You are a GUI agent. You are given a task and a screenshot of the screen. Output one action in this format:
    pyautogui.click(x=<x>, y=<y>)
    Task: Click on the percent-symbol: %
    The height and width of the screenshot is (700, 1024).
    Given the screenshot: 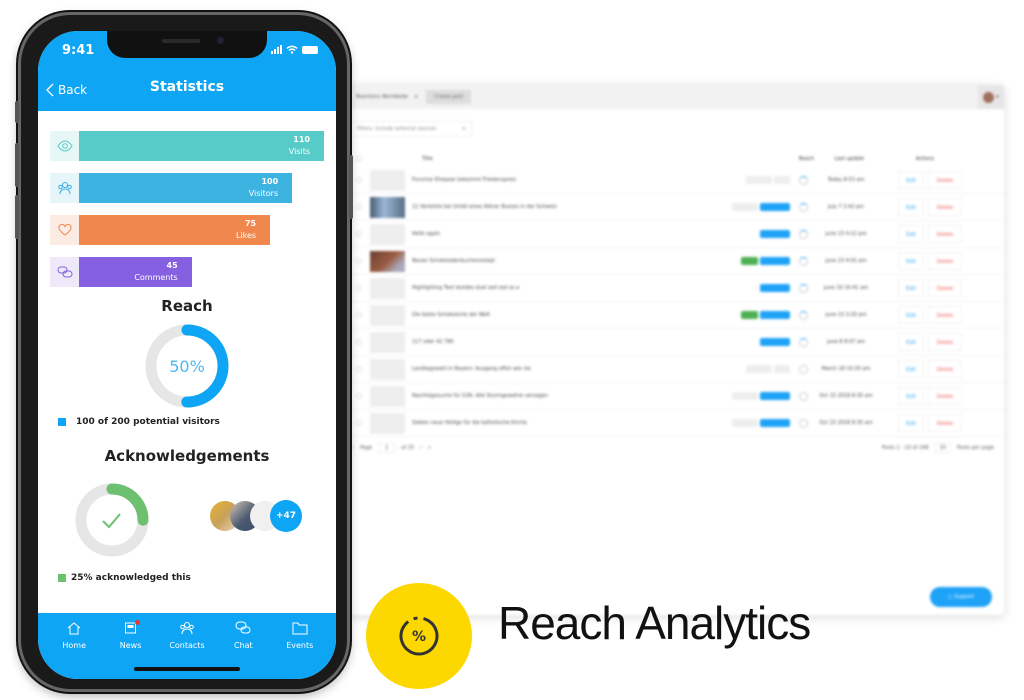 What is the action you would take?
    pyautogui.click(x=419, y=637)
    